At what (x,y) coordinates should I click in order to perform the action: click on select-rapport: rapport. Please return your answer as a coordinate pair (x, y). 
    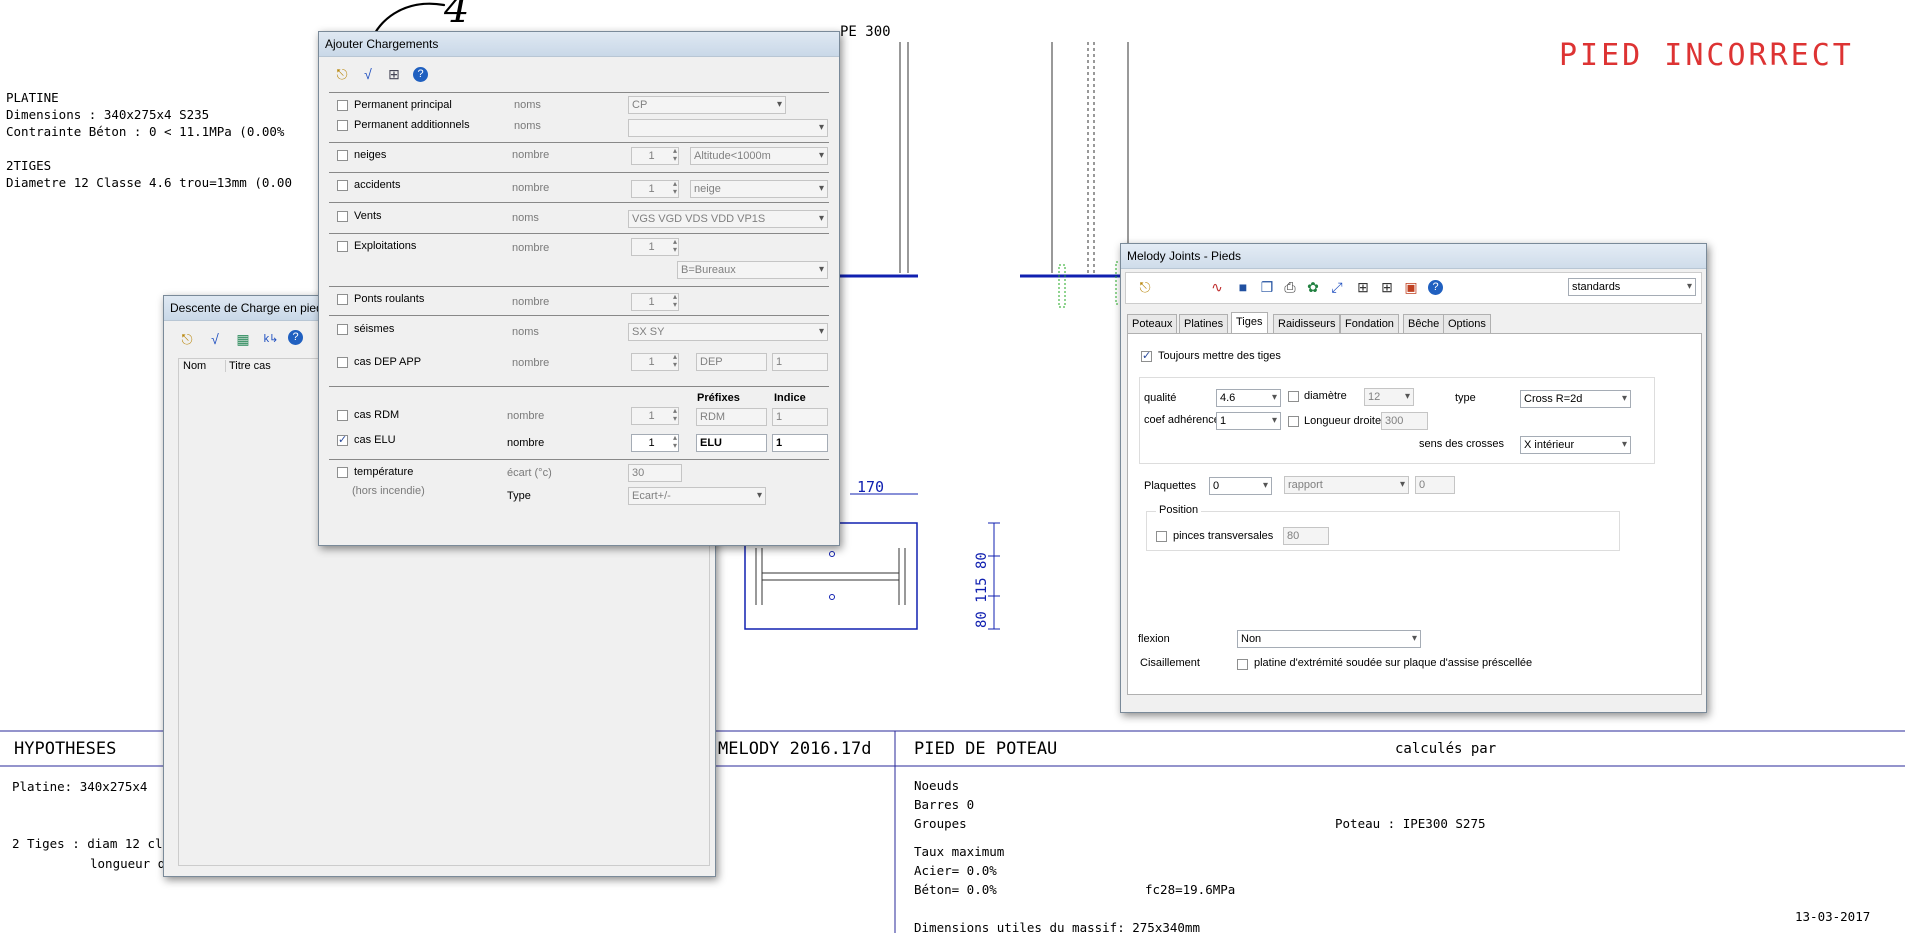
    Looking at the image, I should click on (1346, 485).